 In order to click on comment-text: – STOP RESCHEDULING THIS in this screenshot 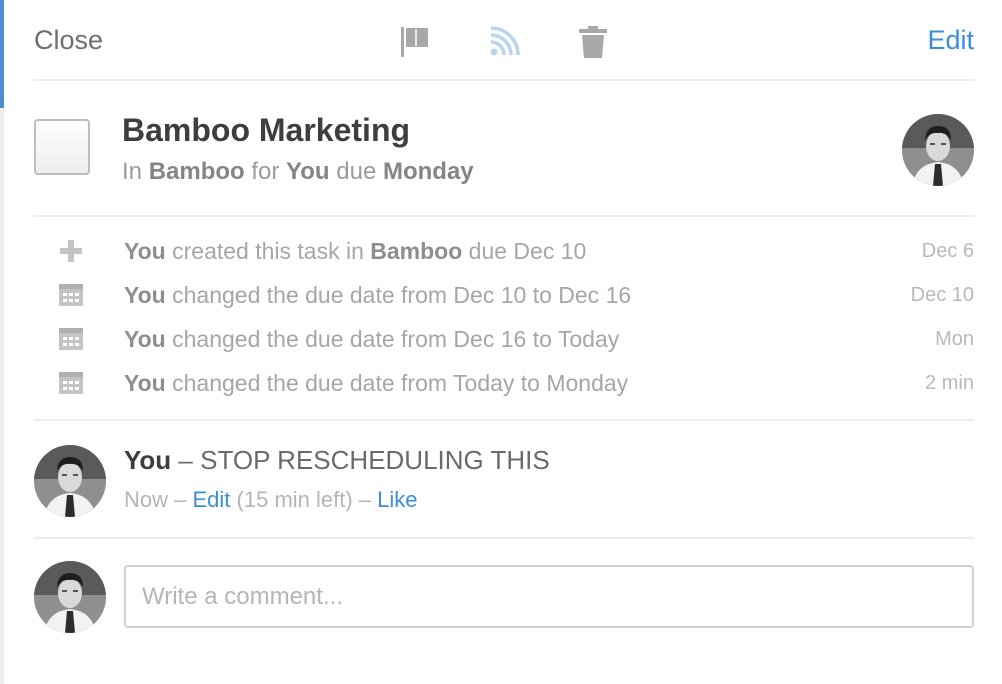, I will do `click(364, 460)`.